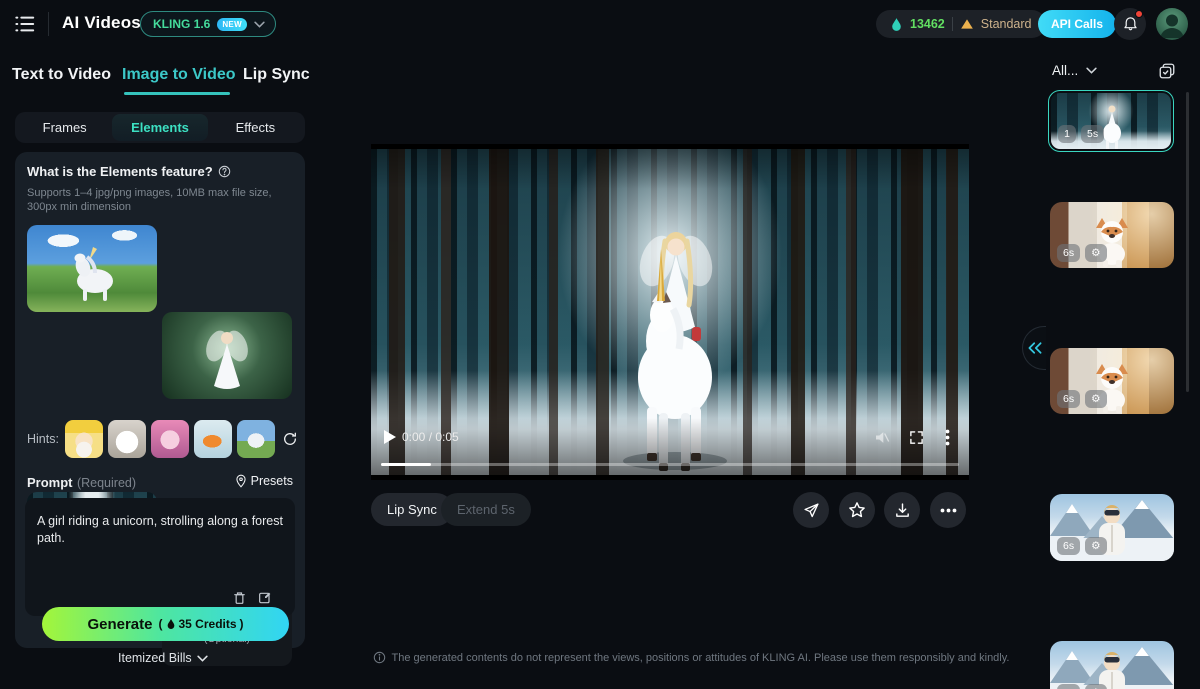 The width and height of the screenshot is (1200, 689). What do you see at coordinates (177, 93) in the screenshot?
I see `active-tab-underline` at bounding box center [177, 93].